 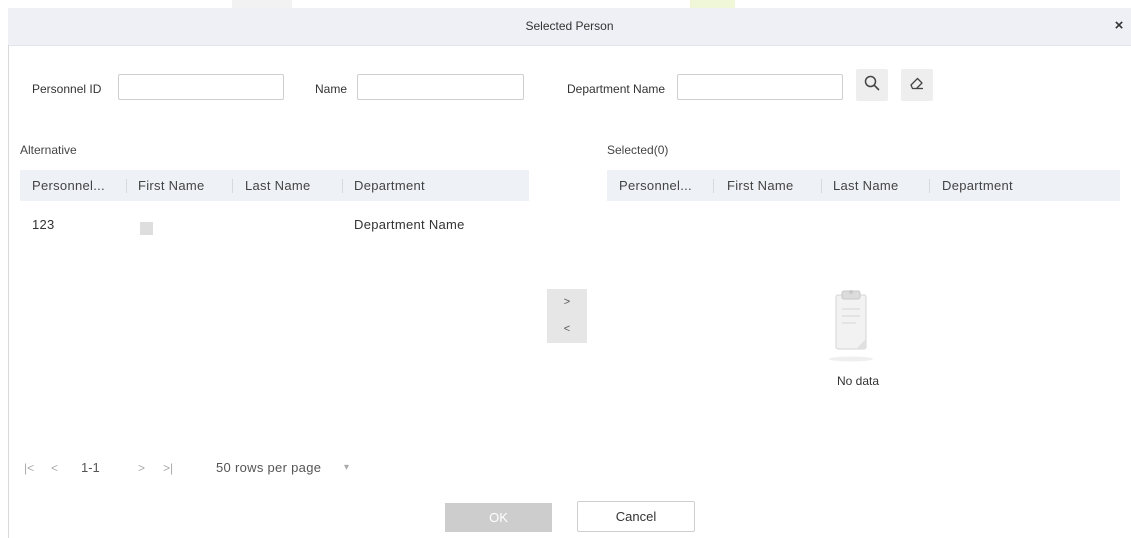 What do you see at coordinates (168, 468) in the screenshot?
I see `last-page-icon: >|` at bounding box center [168, 468].